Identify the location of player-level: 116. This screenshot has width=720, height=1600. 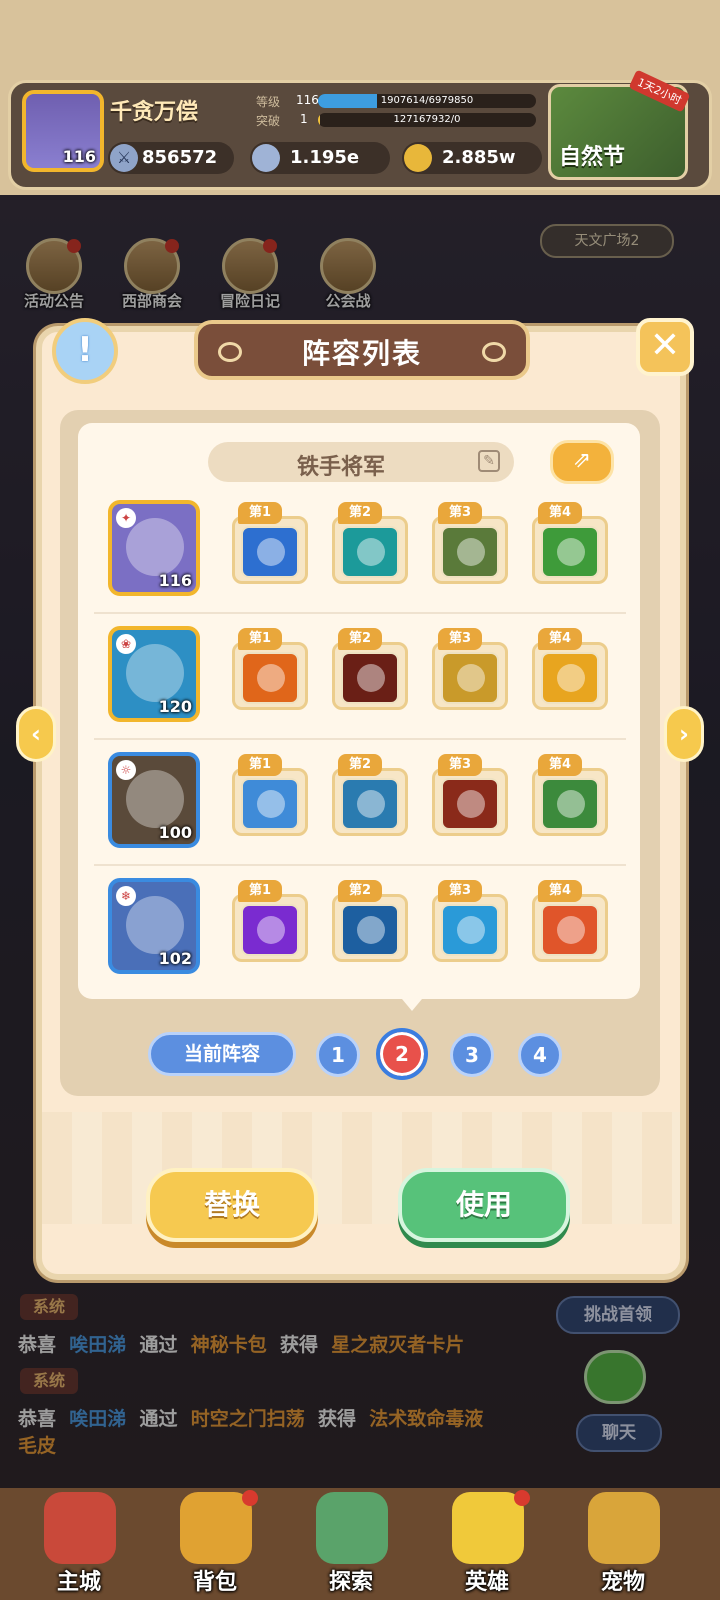
(79, 156).